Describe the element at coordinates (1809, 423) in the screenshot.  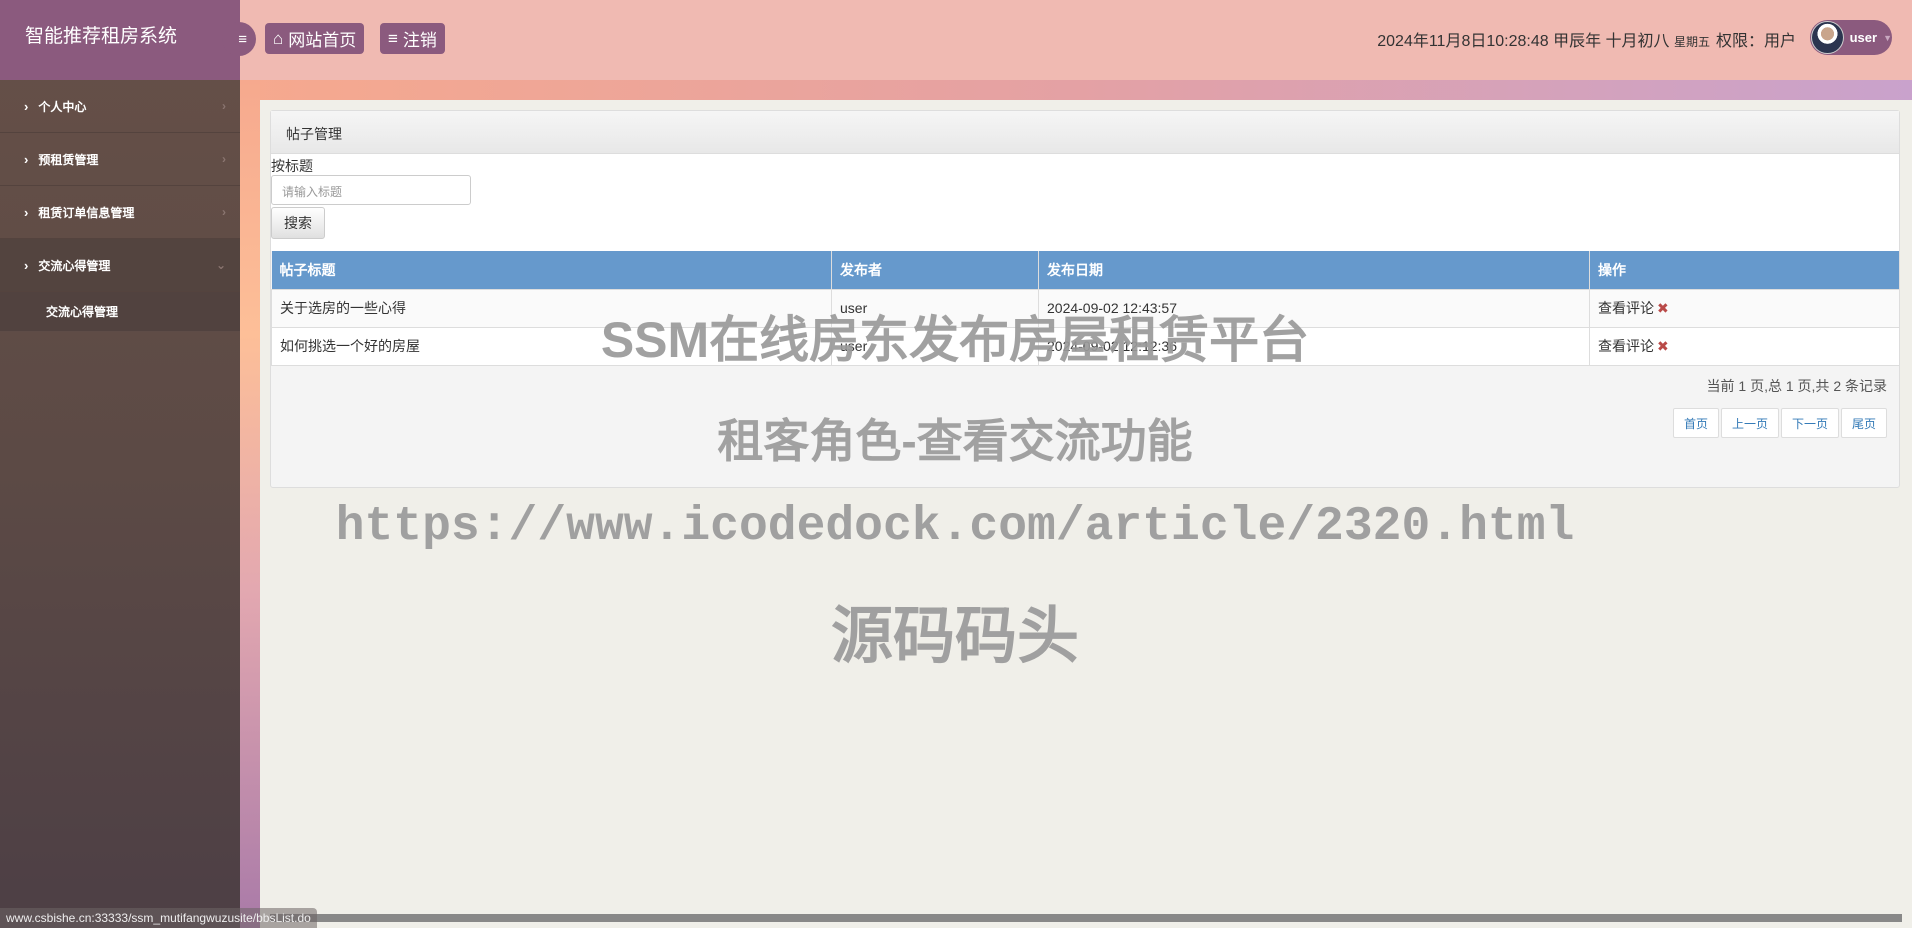
I see `next-page-button: 下一页` at that location.